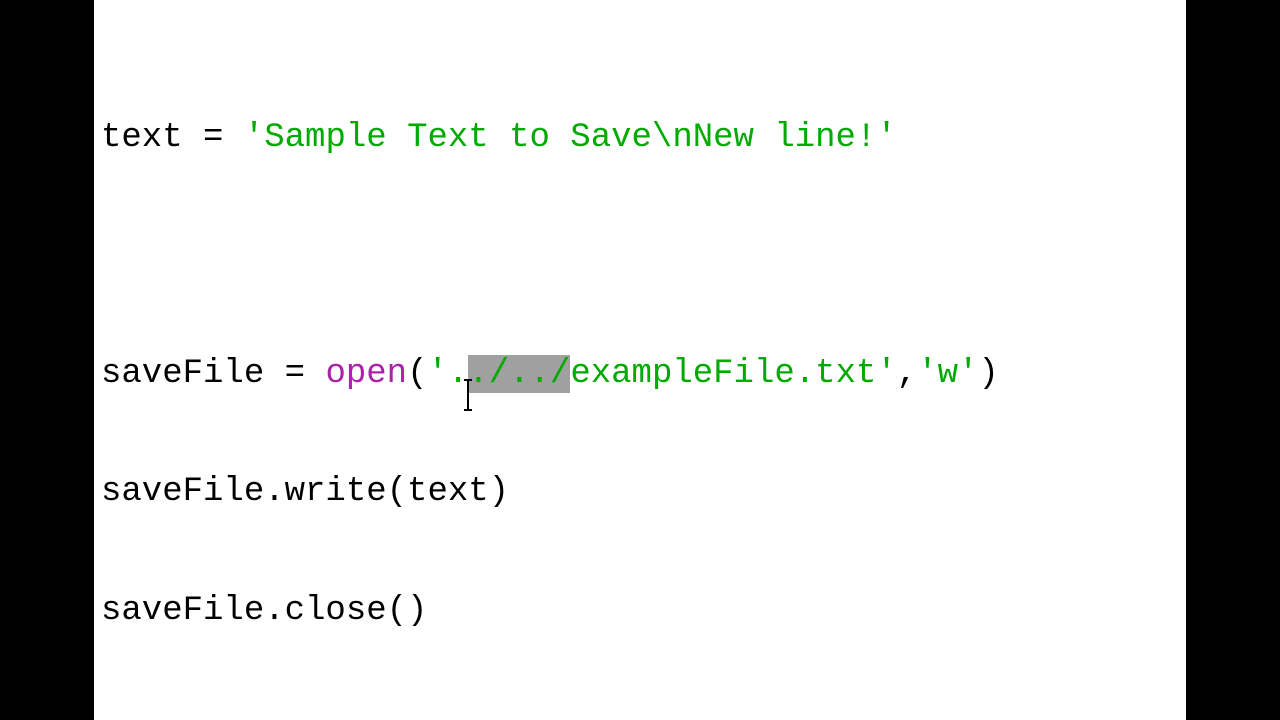 Image resolution: width=1280 pixels, height=720 pixels. I want to click on variable-savefile: saveFile, so click(183, 374).